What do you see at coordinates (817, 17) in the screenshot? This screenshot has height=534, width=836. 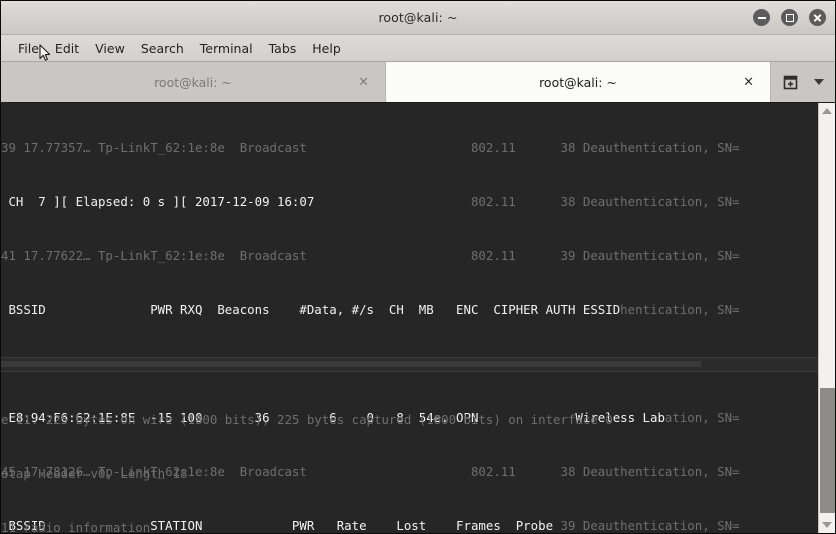 I see `close-icon` at bounding box center [817, 17].